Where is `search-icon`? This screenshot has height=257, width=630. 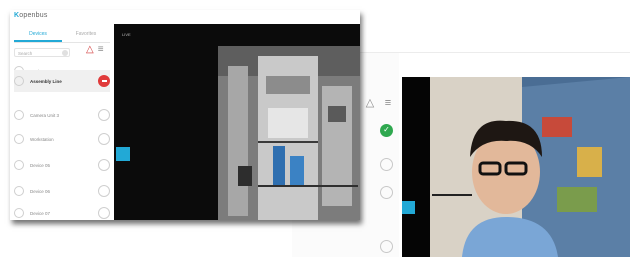 search-icon is located at coordinates (65, 53).